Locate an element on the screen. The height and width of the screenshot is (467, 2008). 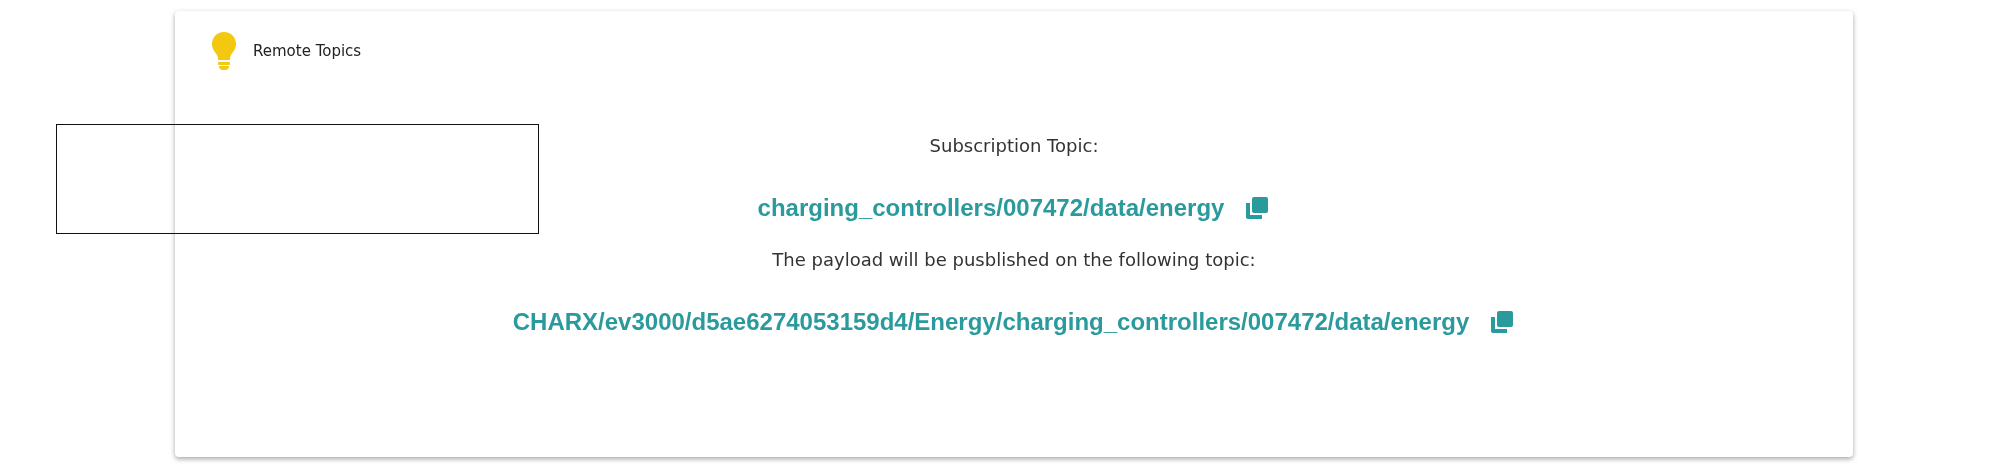
topic-label: Subscription Topic: is located at coordinates (1014, 146).